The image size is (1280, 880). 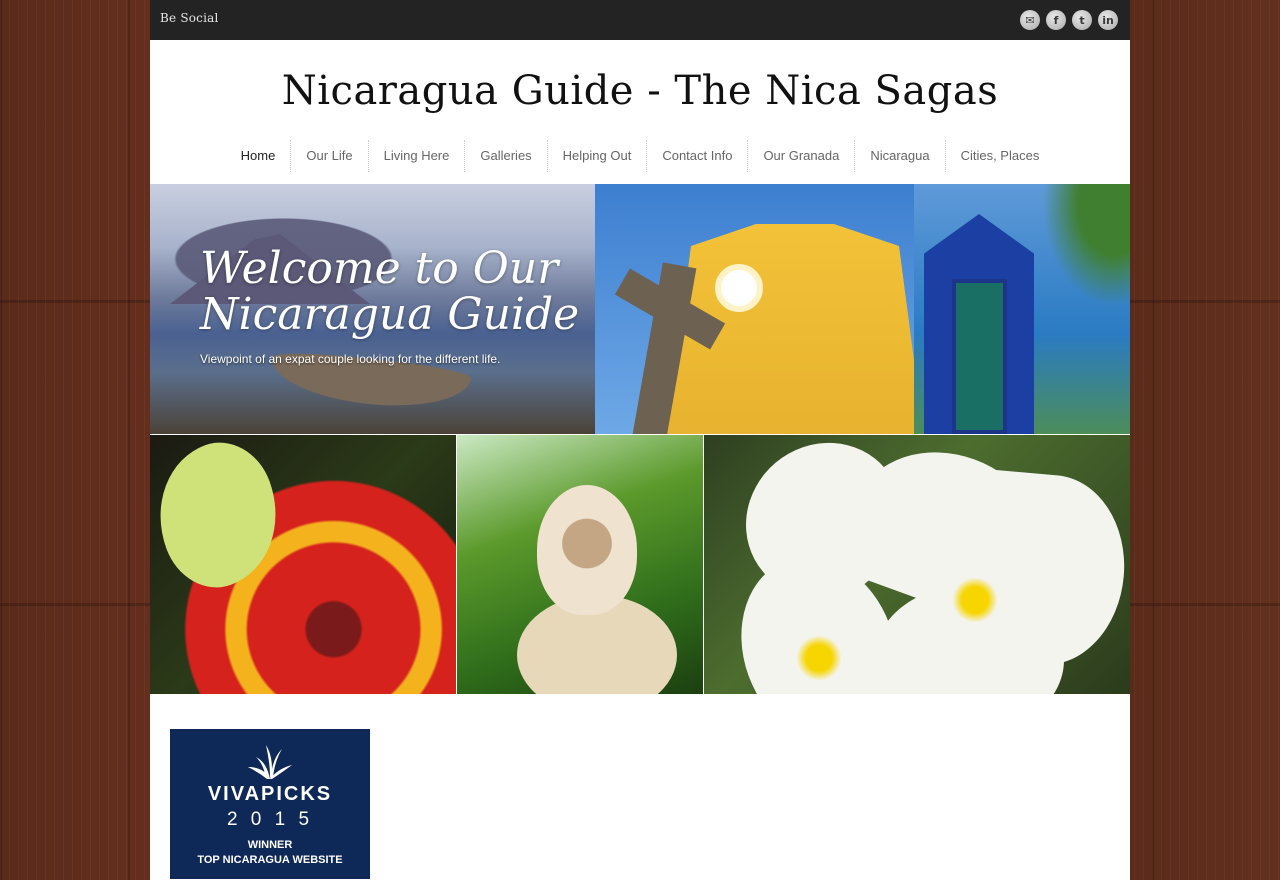 I want to click on award-year: 2 0 1 5, so click(x=270, y=819).